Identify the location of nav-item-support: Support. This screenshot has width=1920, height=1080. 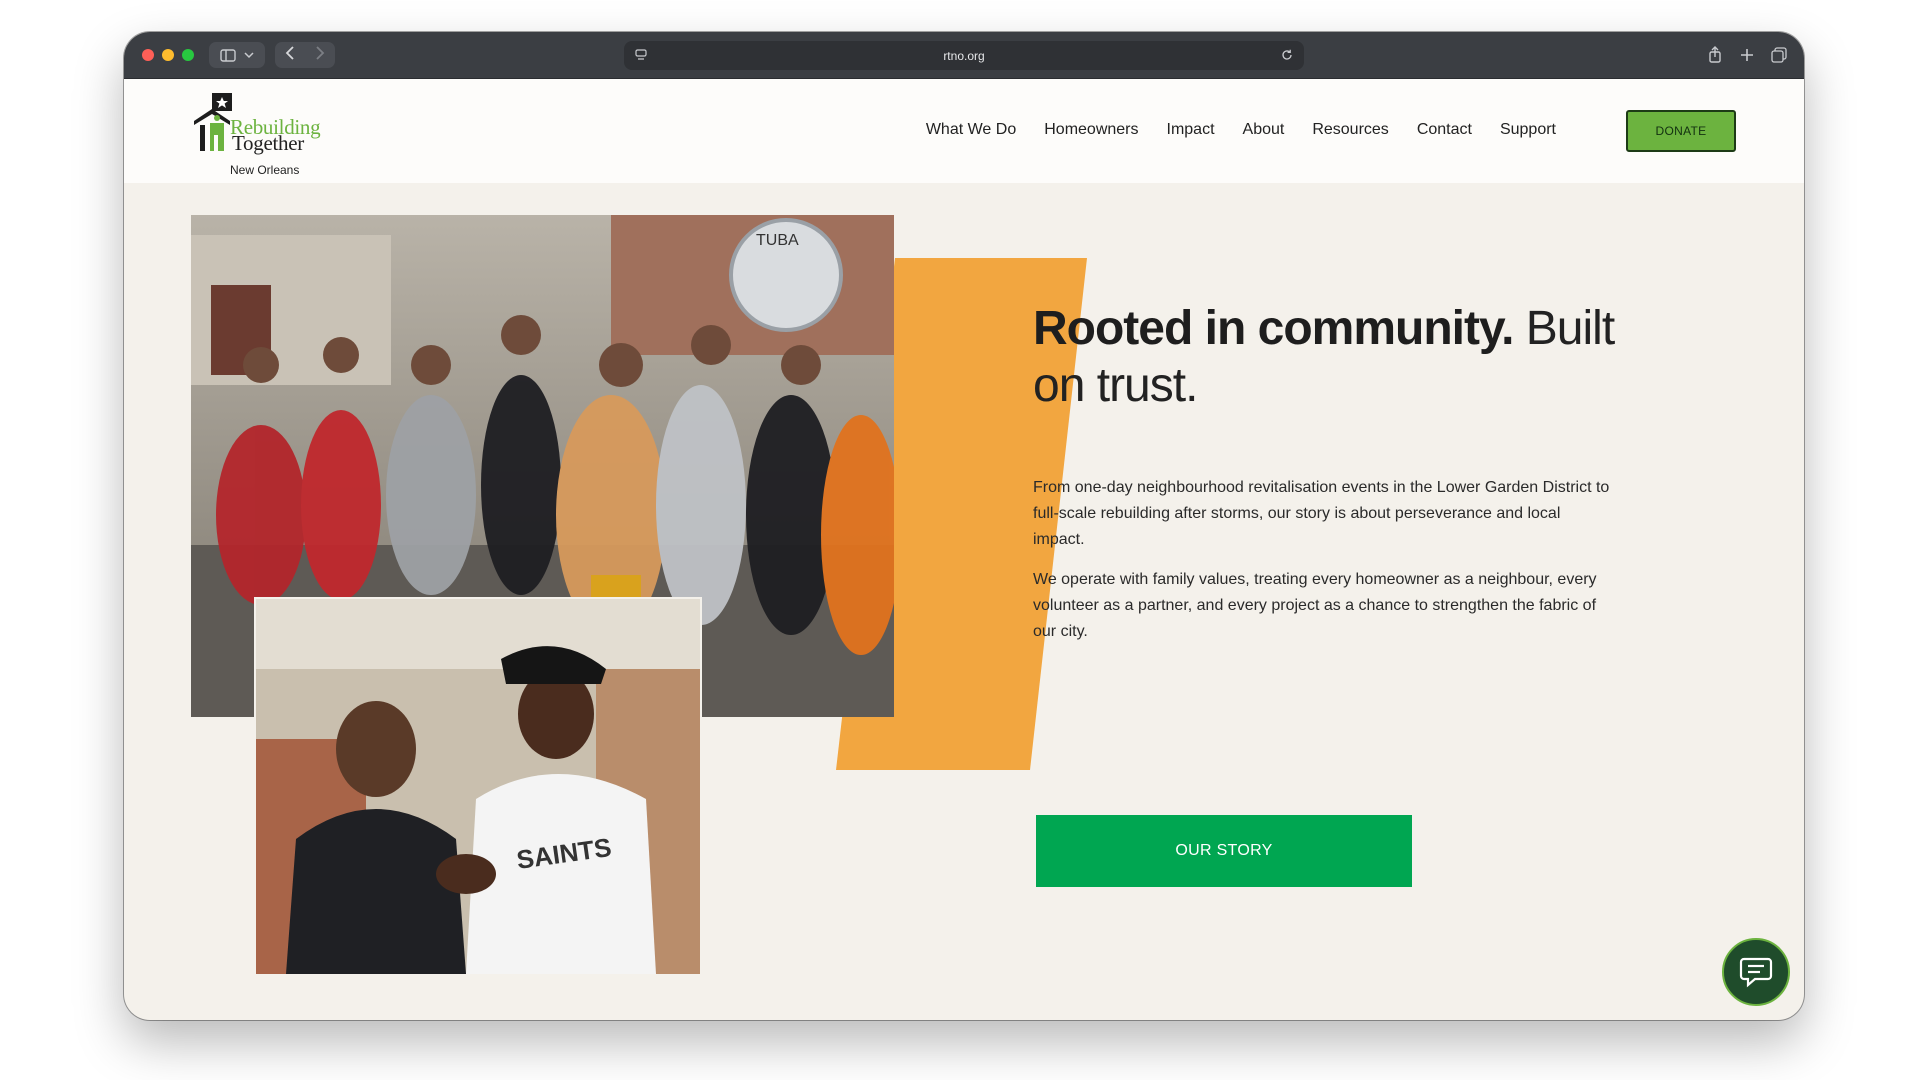
(1528, 130).